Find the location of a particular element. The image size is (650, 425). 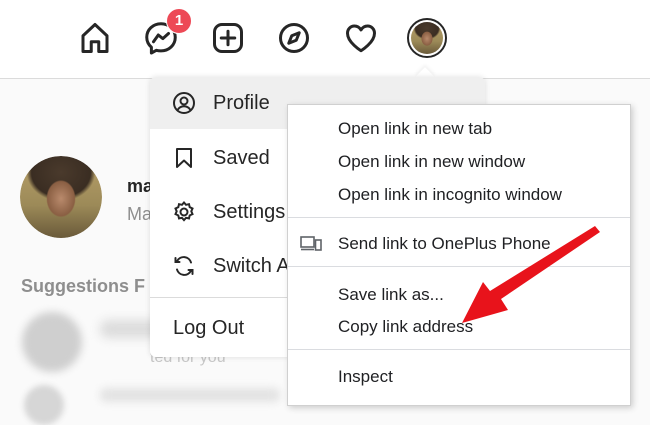

user-full-name: Ma is located at coordinates (140, 214).